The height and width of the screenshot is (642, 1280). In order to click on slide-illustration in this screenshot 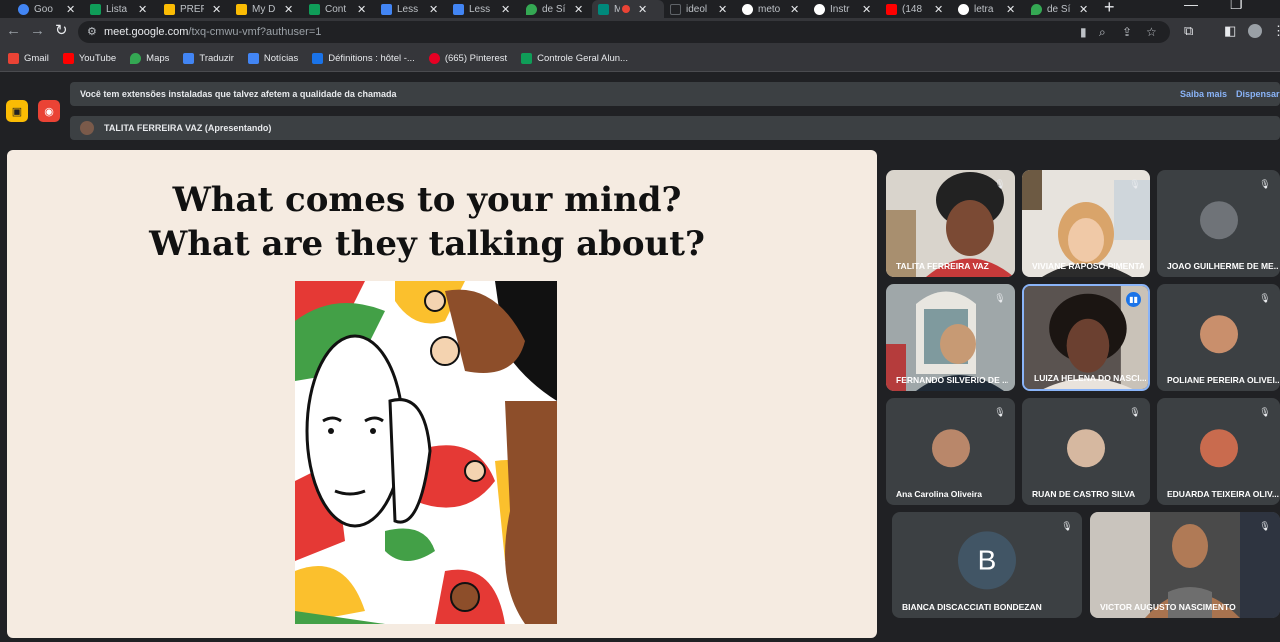, I will do `click(426, 452)`.